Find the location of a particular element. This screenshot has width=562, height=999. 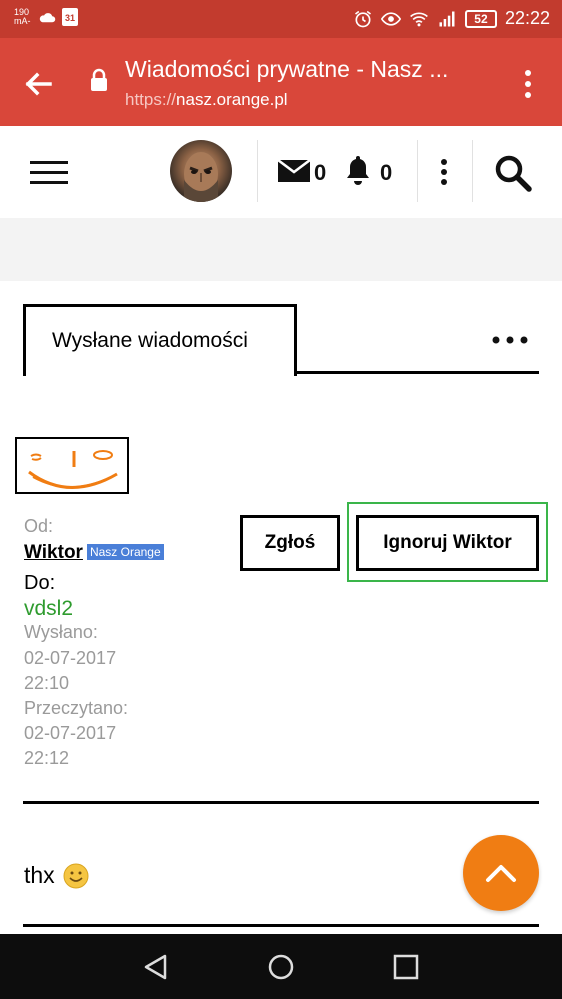

sent-time-text: 22:10 is located at coordinates (47, 683).